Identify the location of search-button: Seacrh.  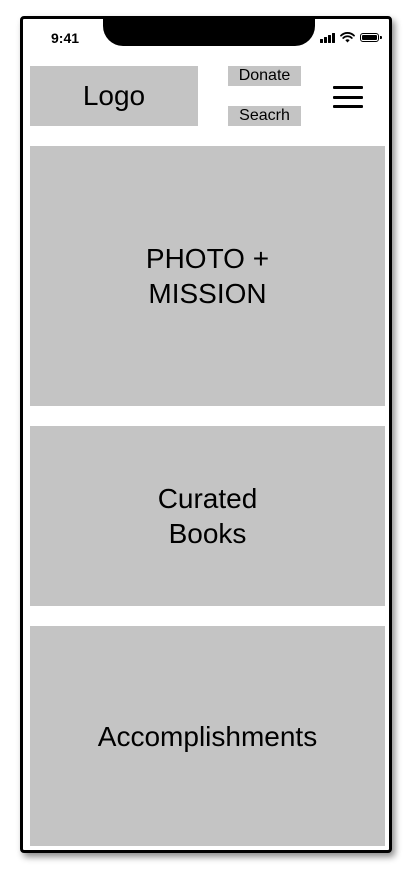
(264, 116).